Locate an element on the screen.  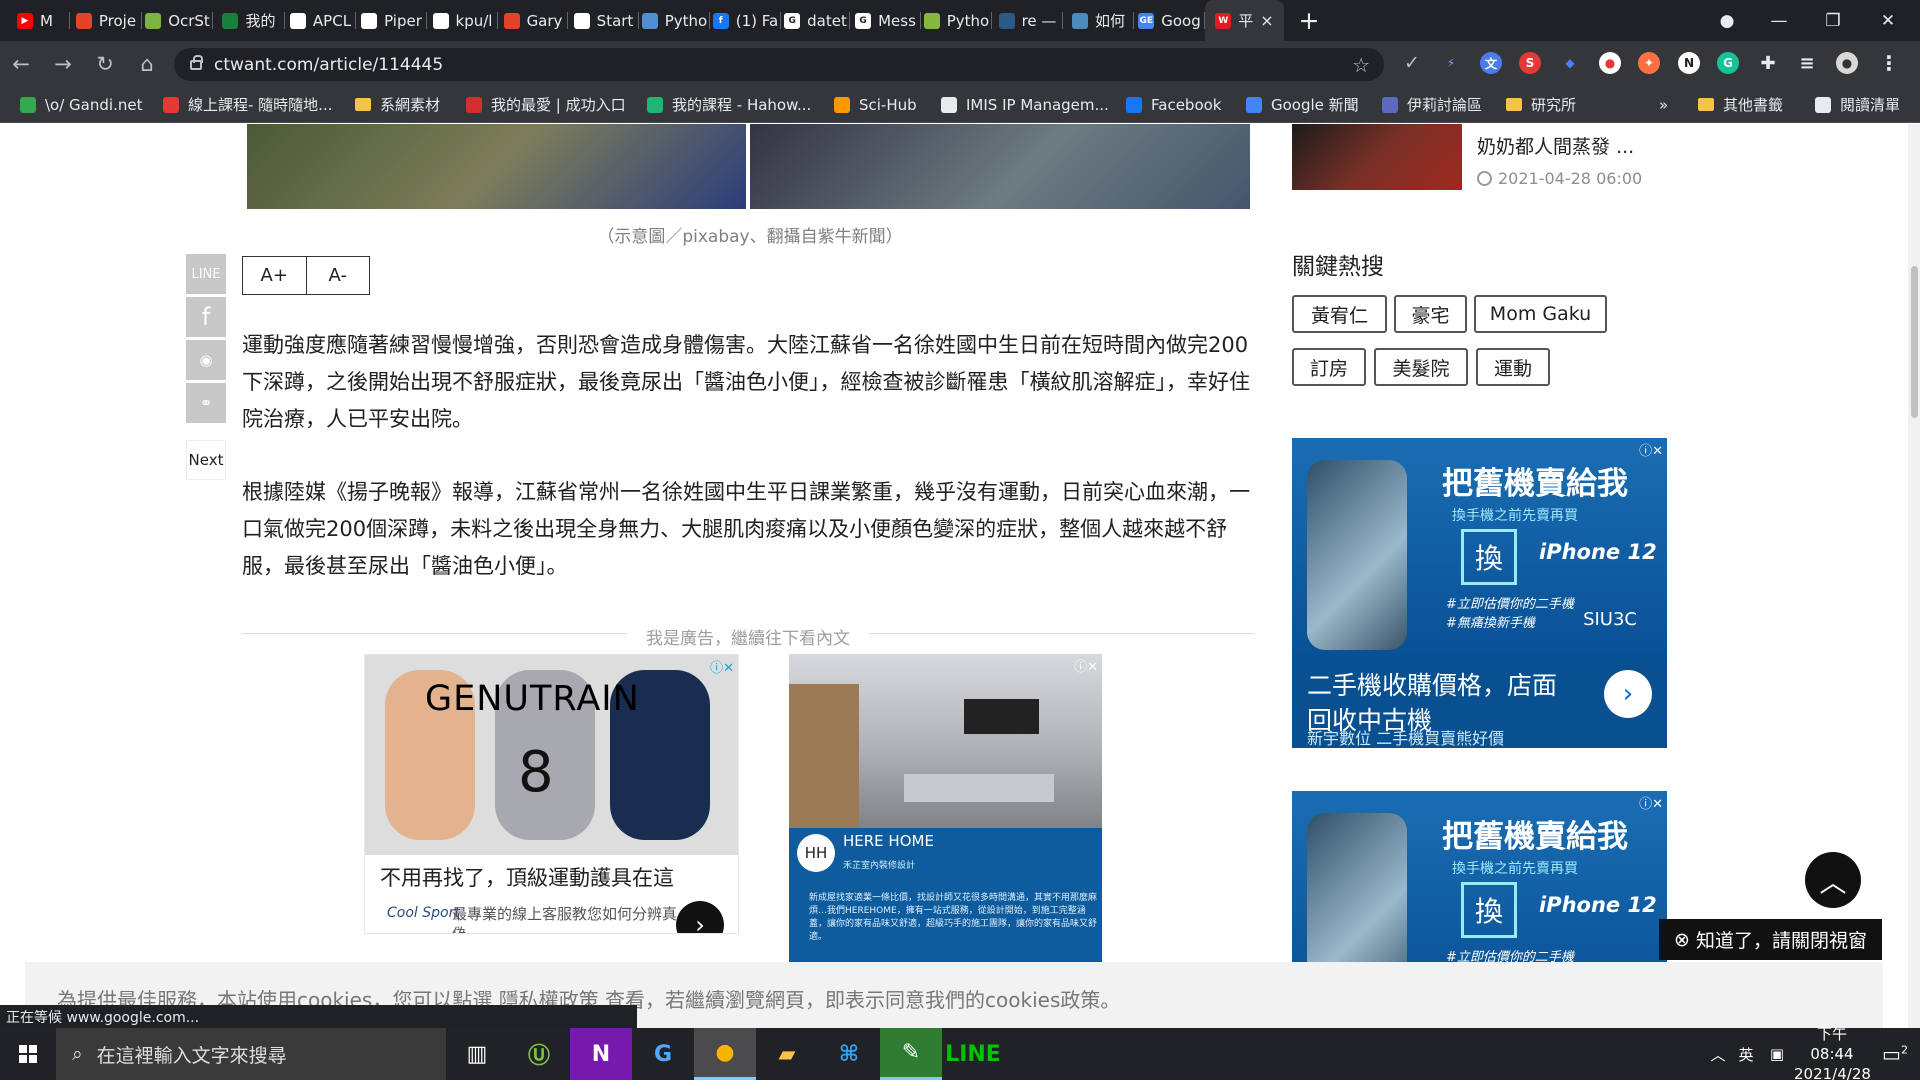
clock: 下午 08:44 2021/4/28 is located at coordinates (1832, 1054).